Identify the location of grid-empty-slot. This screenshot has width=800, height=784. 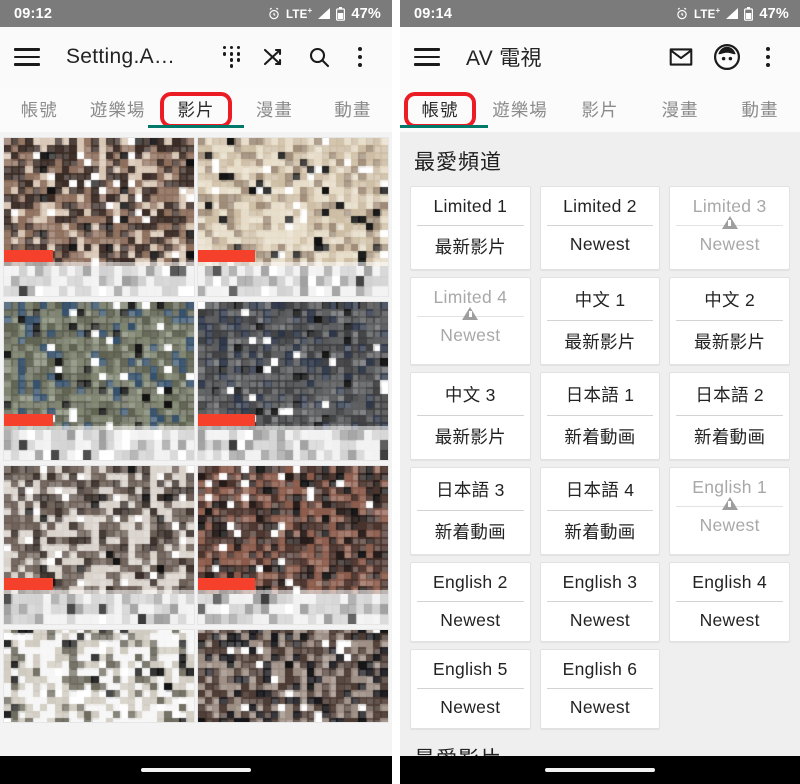
(729, 689).